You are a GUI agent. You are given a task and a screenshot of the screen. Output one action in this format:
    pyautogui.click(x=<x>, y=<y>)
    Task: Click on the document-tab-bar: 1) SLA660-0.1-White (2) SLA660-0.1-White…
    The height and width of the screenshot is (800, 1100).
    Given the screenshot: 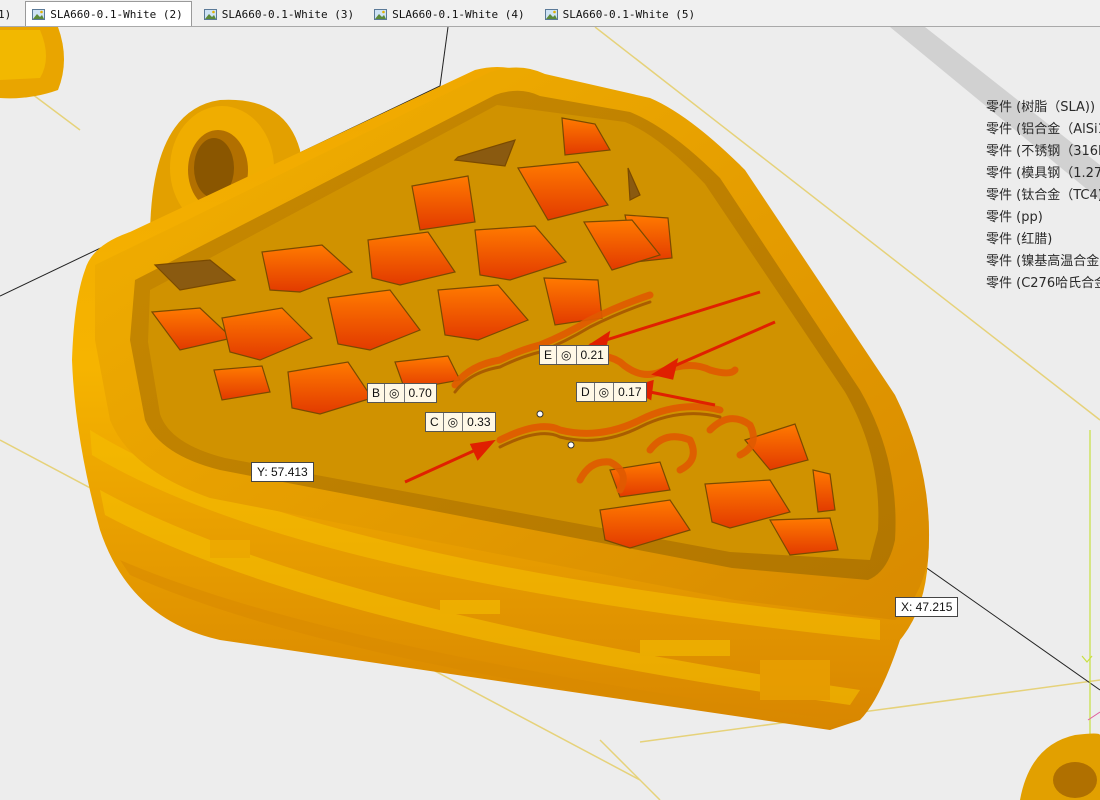 What is the action you would take?
    pyautogui.click(x=550, y=13)
    